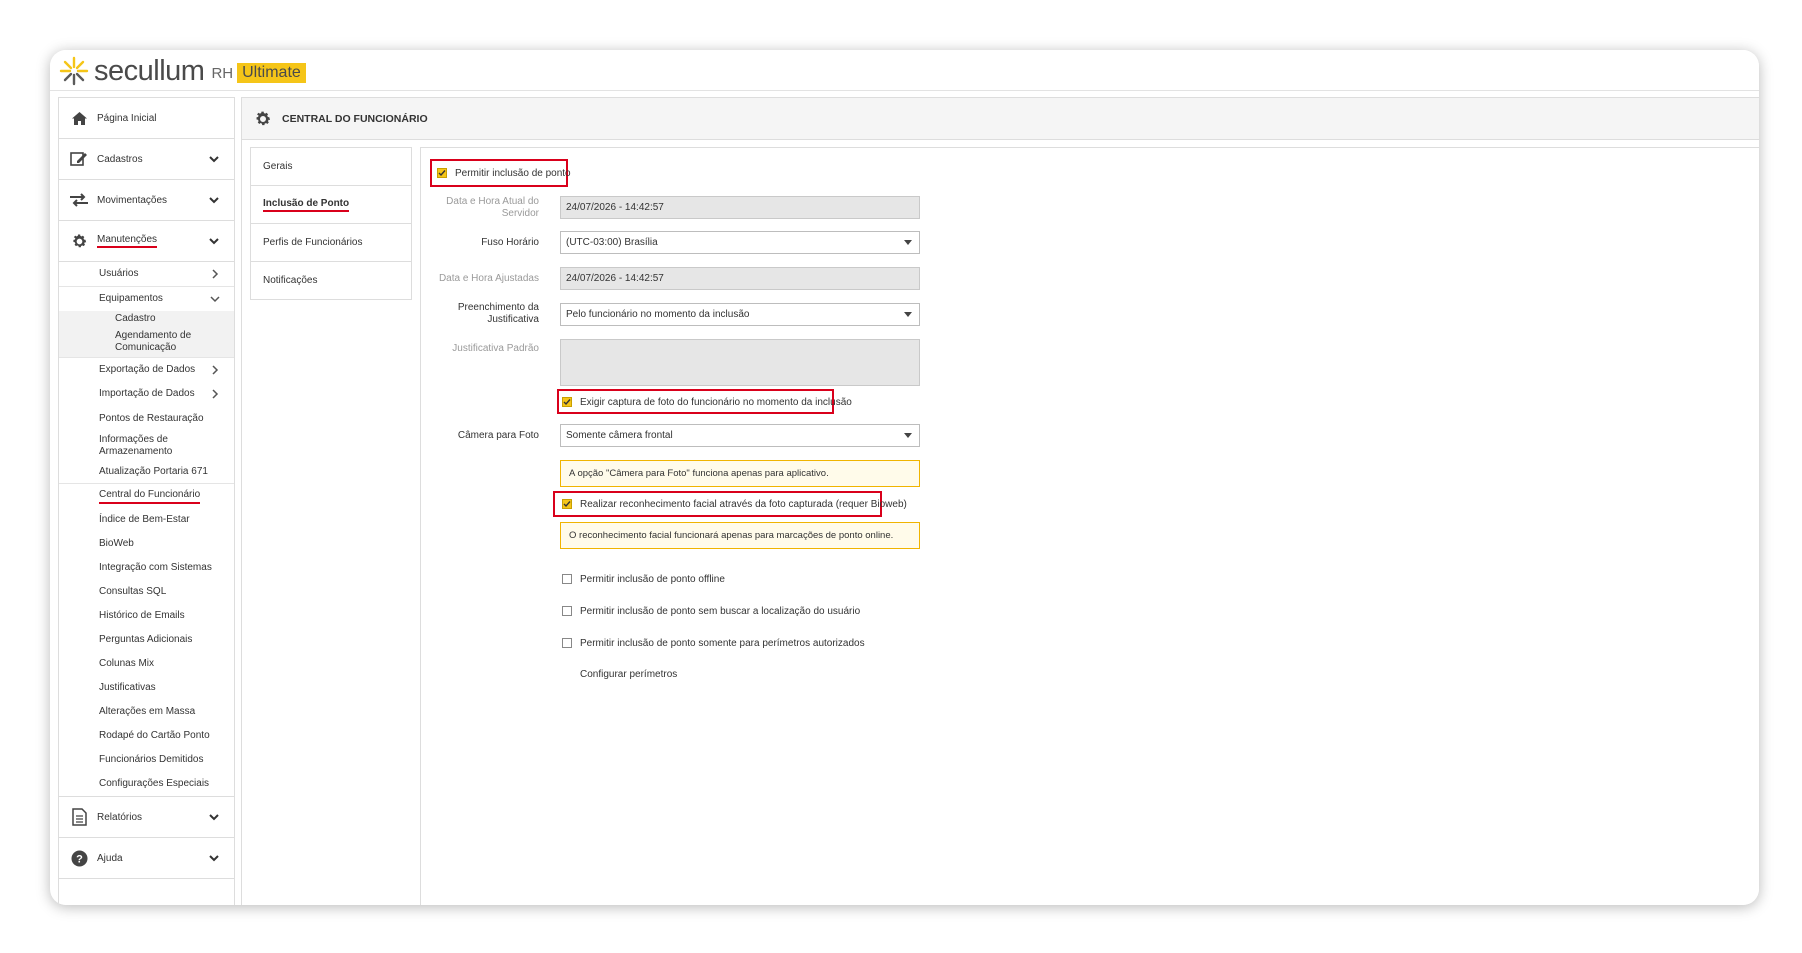  What do you see at coordinates (740, 278) in the screenshot?
I see `data-ajustada-field: 24/07/2026 - 14:42:57` at bounding box center [740, 278].